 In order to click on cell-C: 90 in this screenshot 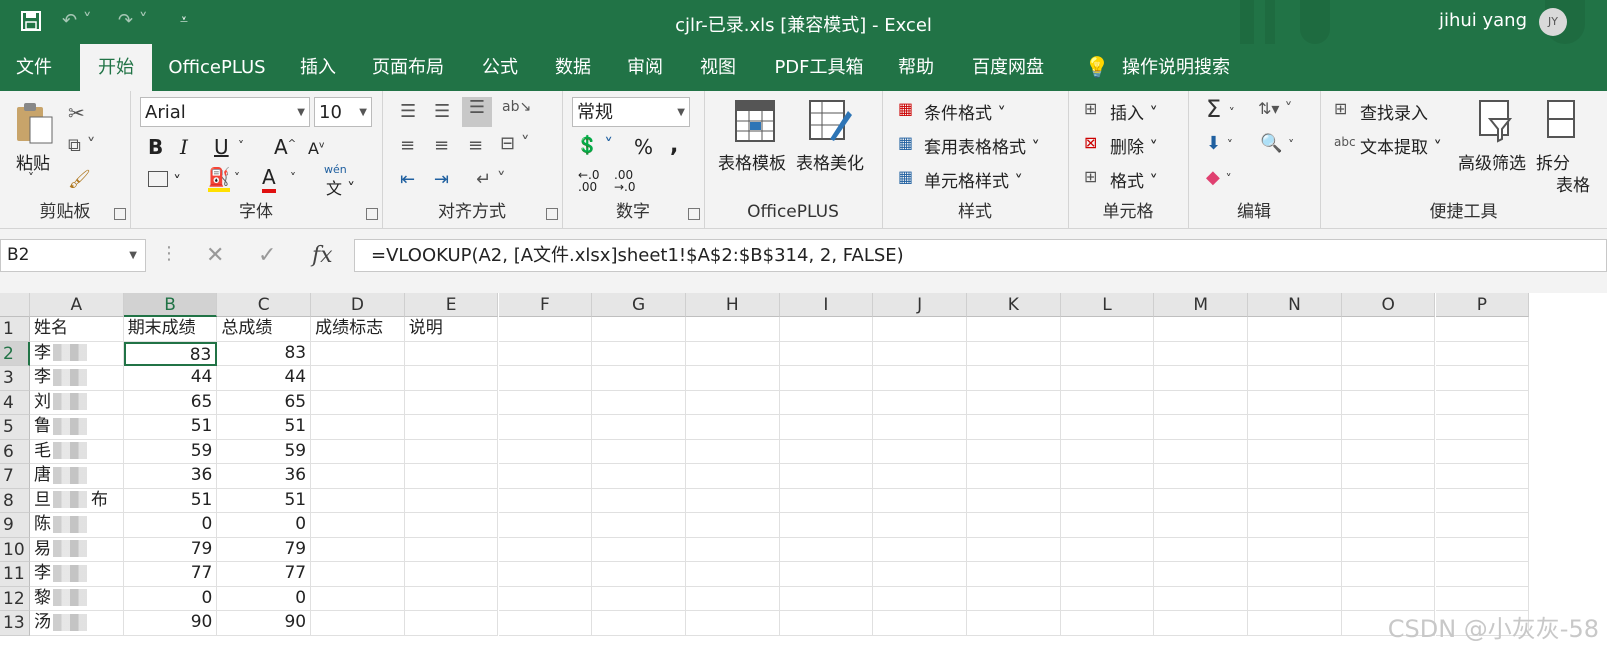, I will do `click(264, 623)`.